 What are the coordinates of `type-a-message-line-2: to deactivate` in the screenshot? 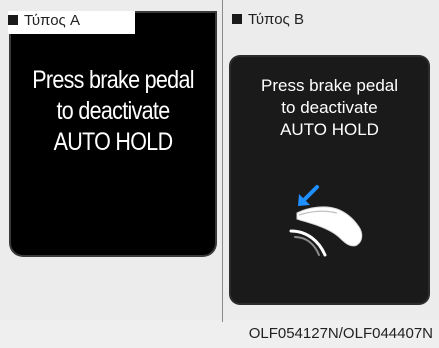 It's located at (113, 111).